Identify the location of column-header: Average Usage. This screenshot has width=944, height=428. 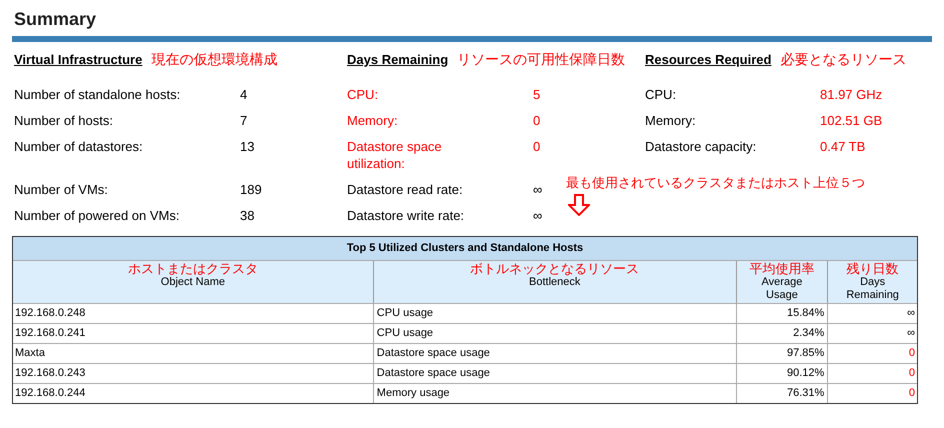
(782, 289).